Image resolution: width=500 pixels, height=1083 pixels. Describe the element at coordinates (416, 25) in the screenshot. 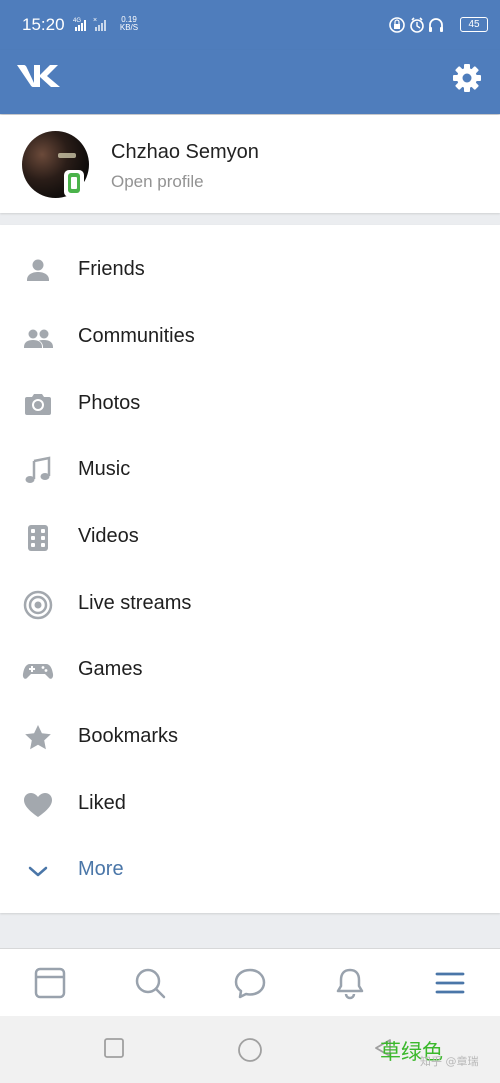

I see `status-icons` at that location.